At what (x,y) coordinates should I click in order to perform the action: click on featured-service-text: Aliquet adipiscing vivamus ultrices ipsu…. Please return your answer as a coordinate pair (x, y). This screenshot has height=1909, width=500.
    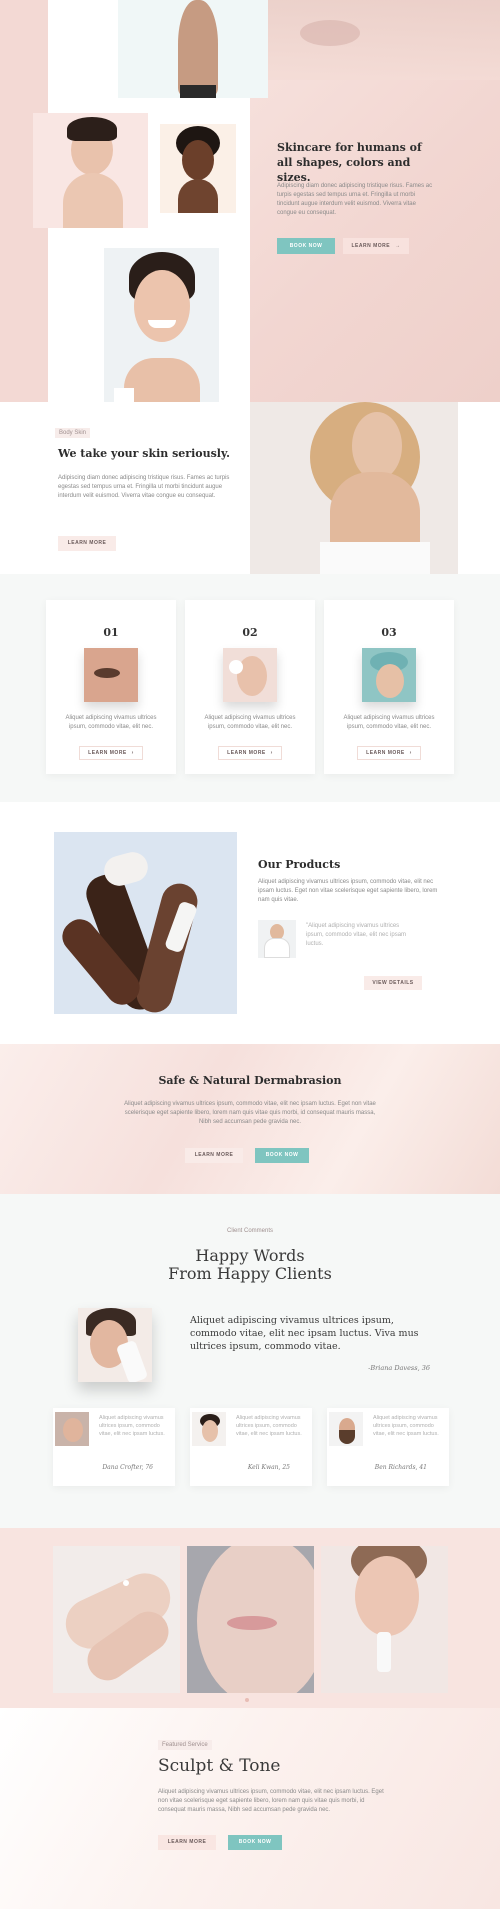
    Looking at the image, I should click on (271, 1801).